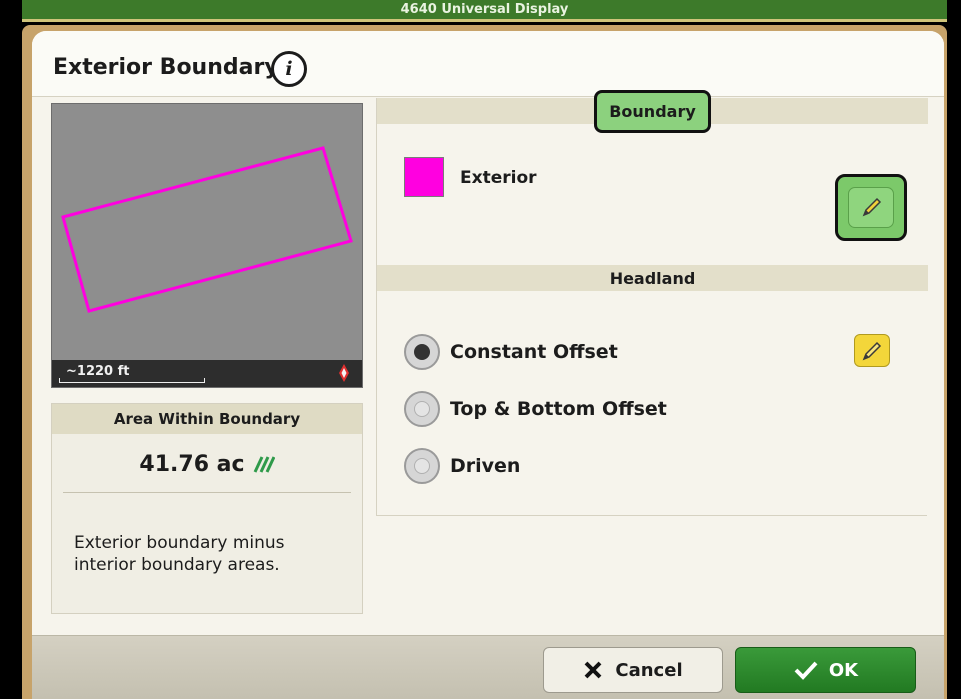  Describe the element at coordinates (207, 373) in the screenshot. I see `map-scale-bar: ~1220 ft` at that location.